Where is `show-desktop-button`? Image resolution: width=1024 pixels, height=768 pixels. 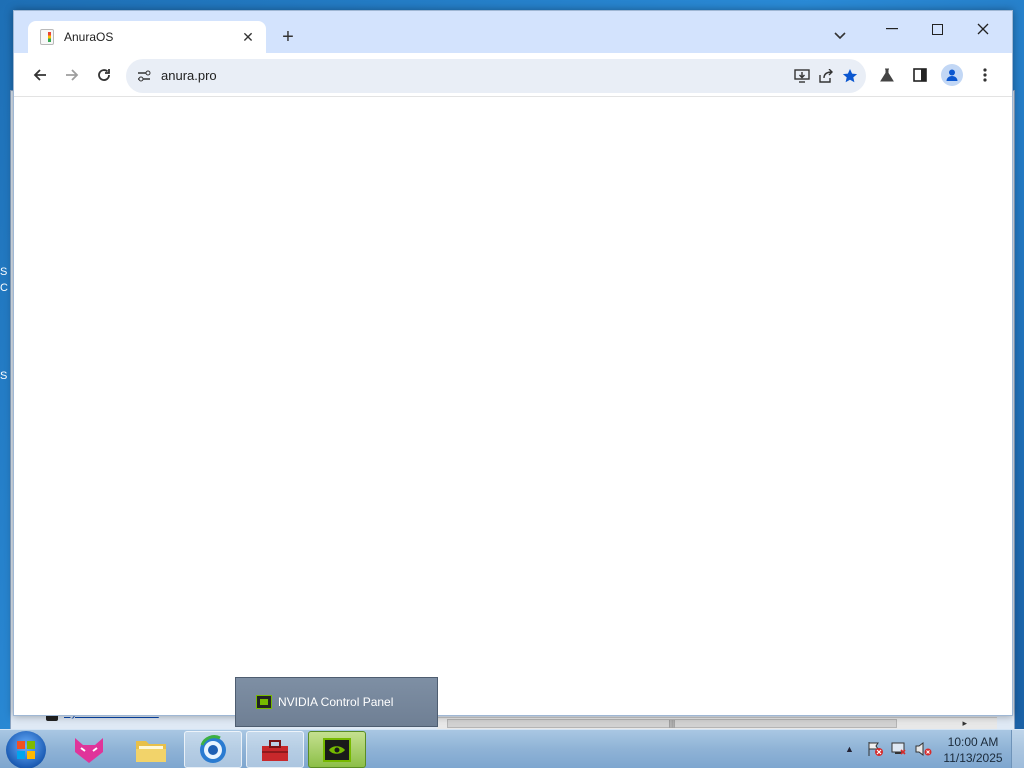
show-desktop-button is located at coordinates (1017, 749).